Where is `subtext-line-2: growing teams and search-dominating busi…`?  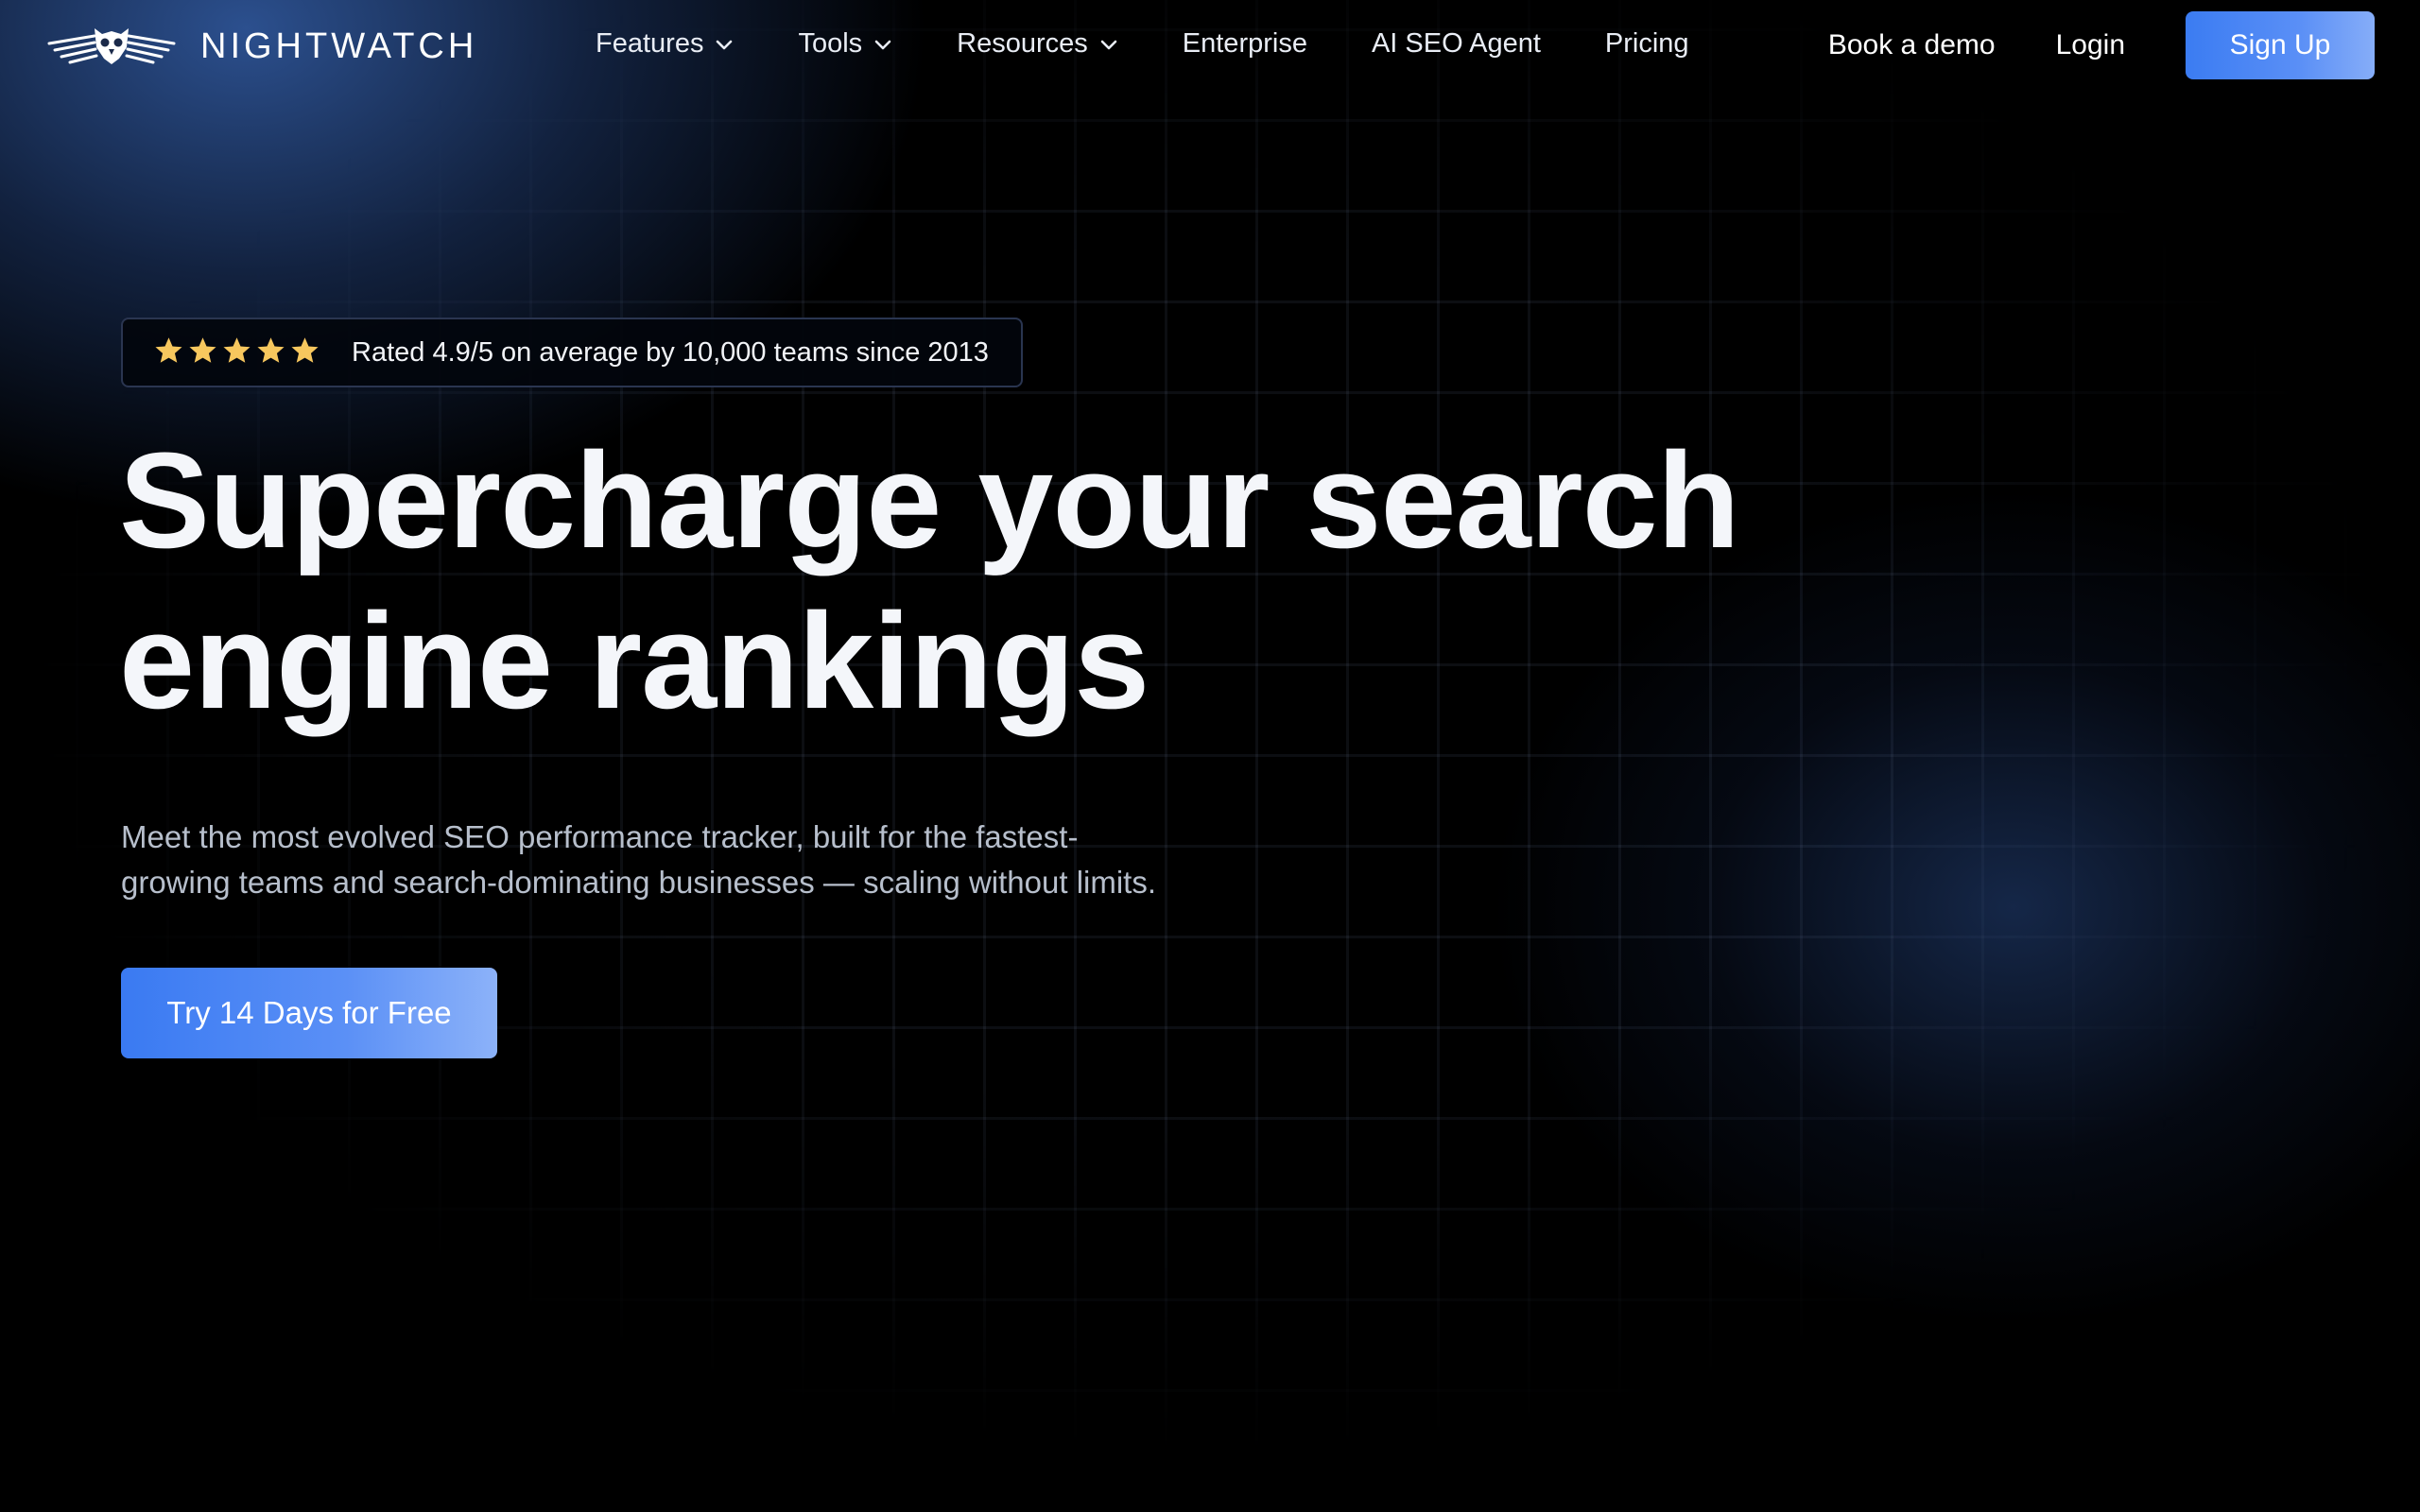 subtext-line-2: growing teams and search-dominating busi… is located at coordinates (639, 882).